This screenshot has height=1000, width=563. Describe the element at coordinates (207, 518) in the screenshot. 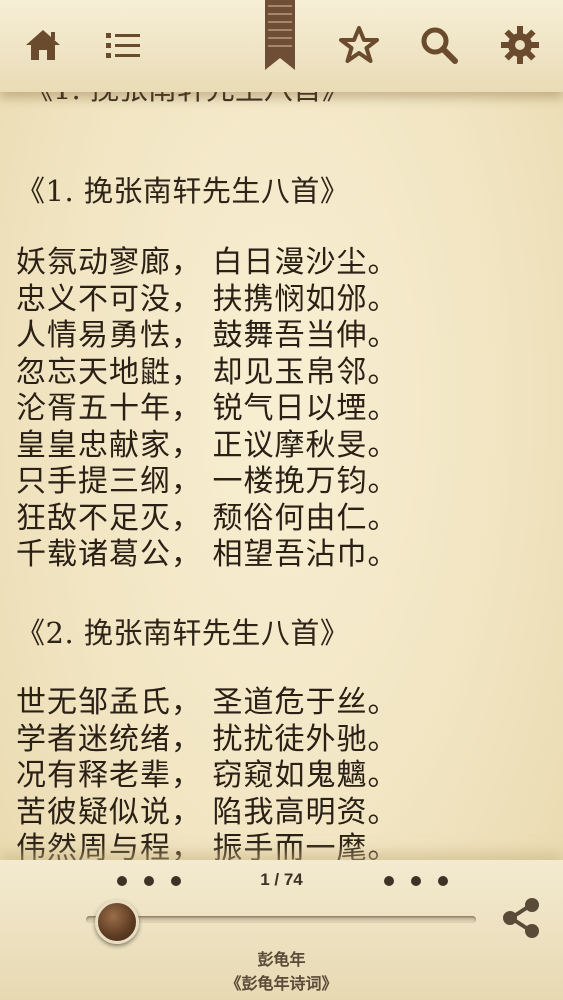

I see `poem-line: 狂敌不足灭， 颓俗何由仁。` at that location.